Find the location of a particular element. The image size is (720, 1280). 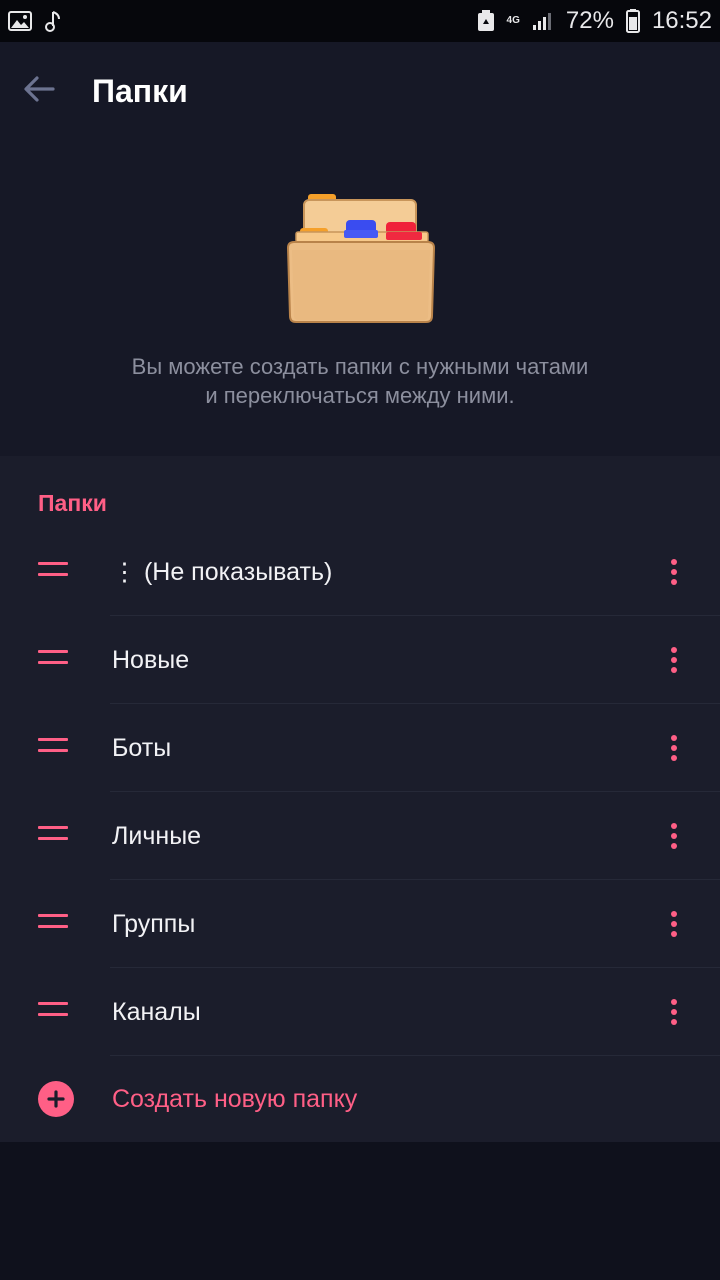

create-folder-button: Создать новую папку is located at coordinates (360, 1099).